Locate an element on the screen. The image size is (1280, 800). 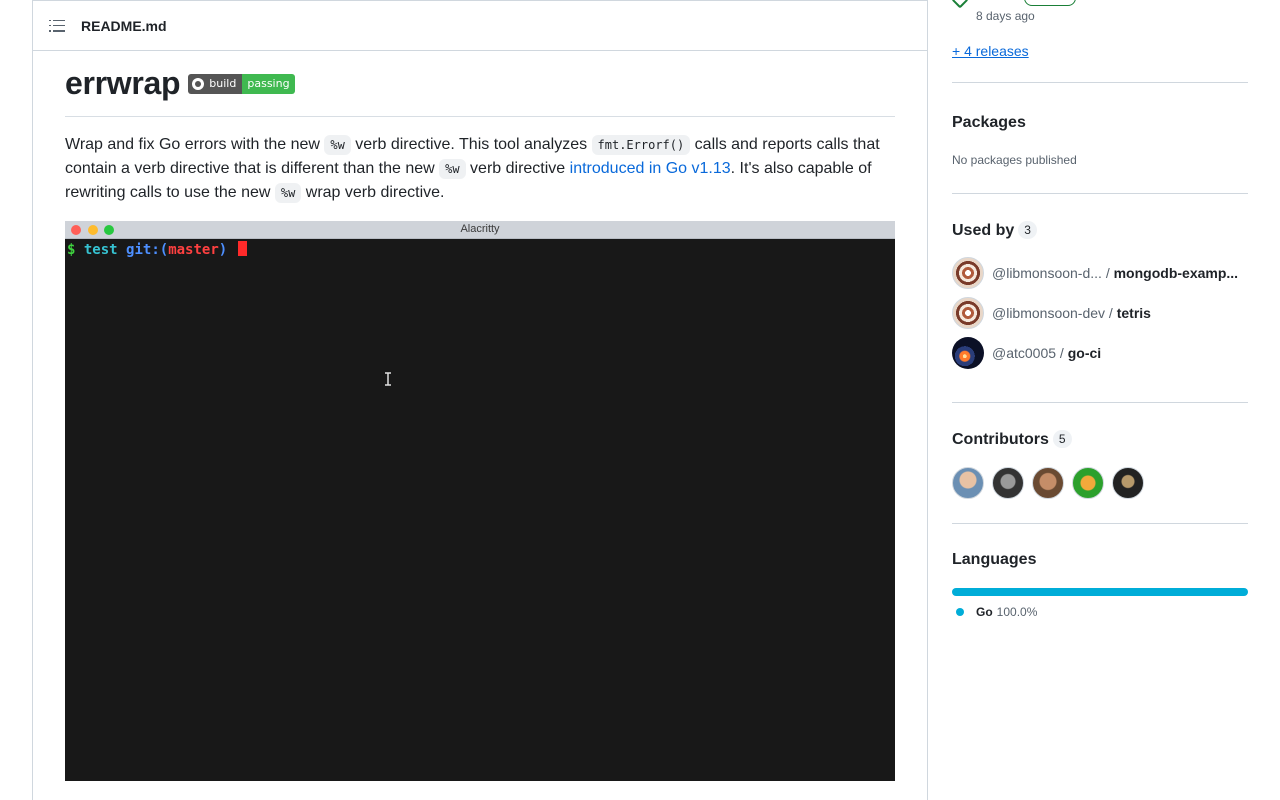
packages-empty: No packages published is located at coordinates (1014, 160).